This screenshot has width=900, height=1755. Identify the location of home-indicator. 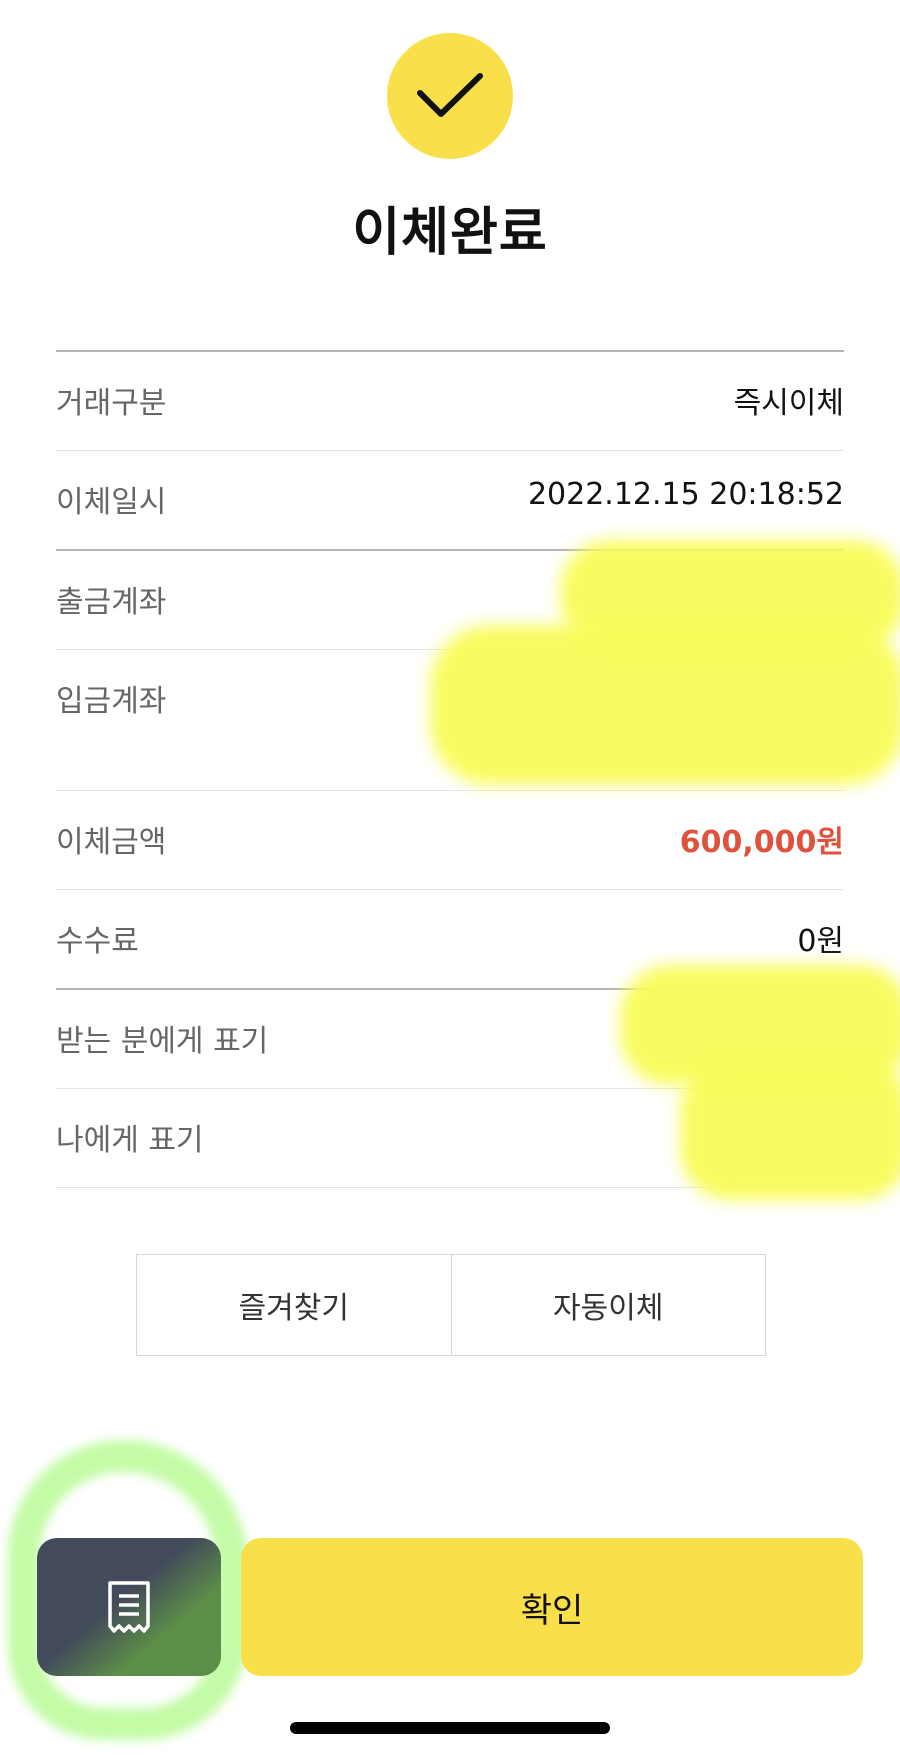
(450, 1728).